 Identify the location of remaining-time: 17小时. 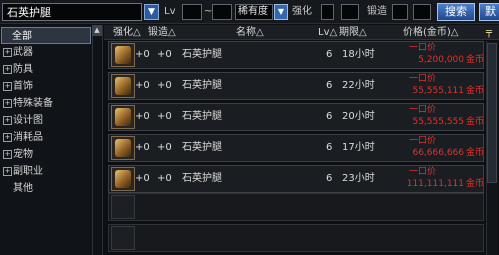
(358, 147).